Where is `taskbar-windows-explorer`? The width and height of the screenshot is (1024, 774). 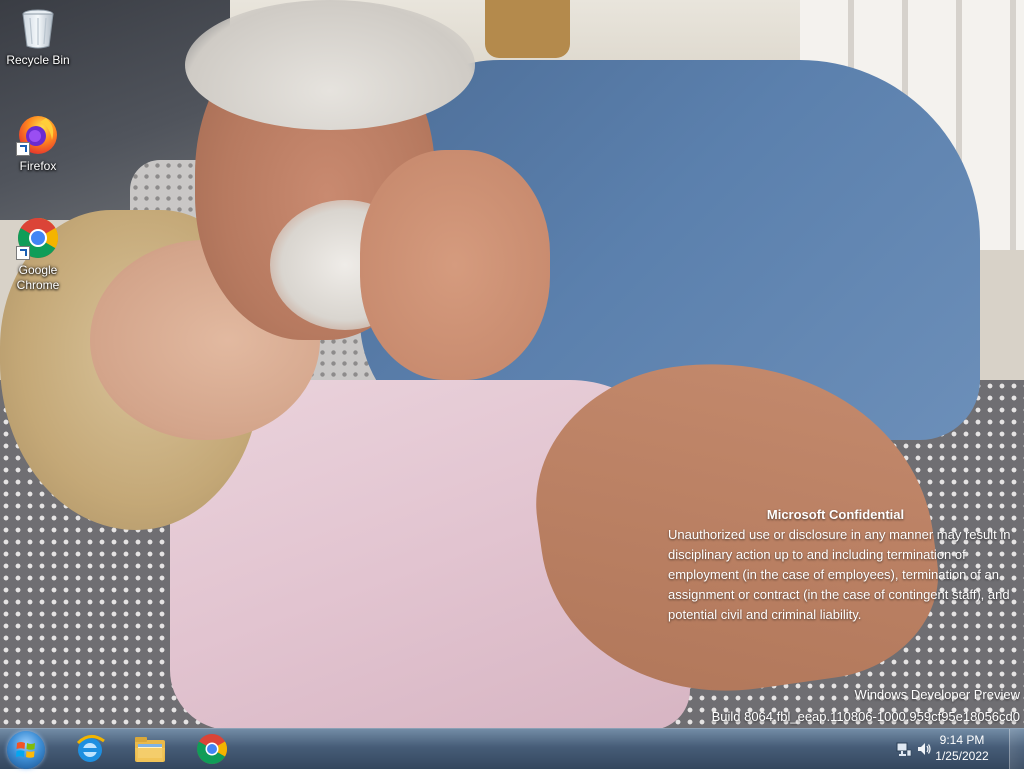
taskbar-windows-explorer is located at coordinates (150, 749).